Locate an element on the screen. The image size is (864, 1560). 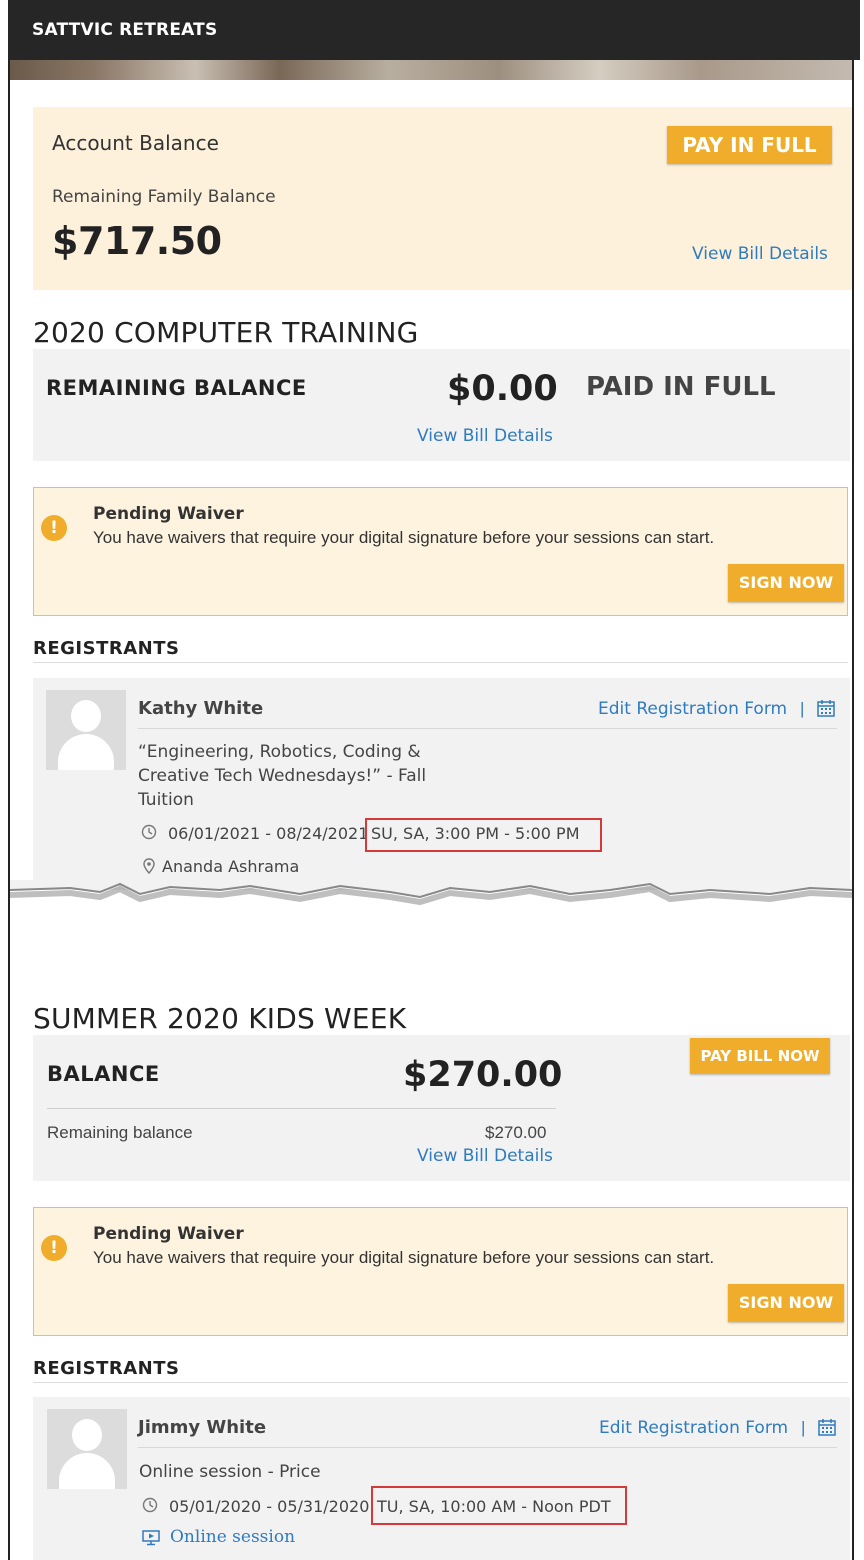
section-title-summer-kids-week: SUMMER 2020 KIDS WEEK is located at coordinates (220, 1018).